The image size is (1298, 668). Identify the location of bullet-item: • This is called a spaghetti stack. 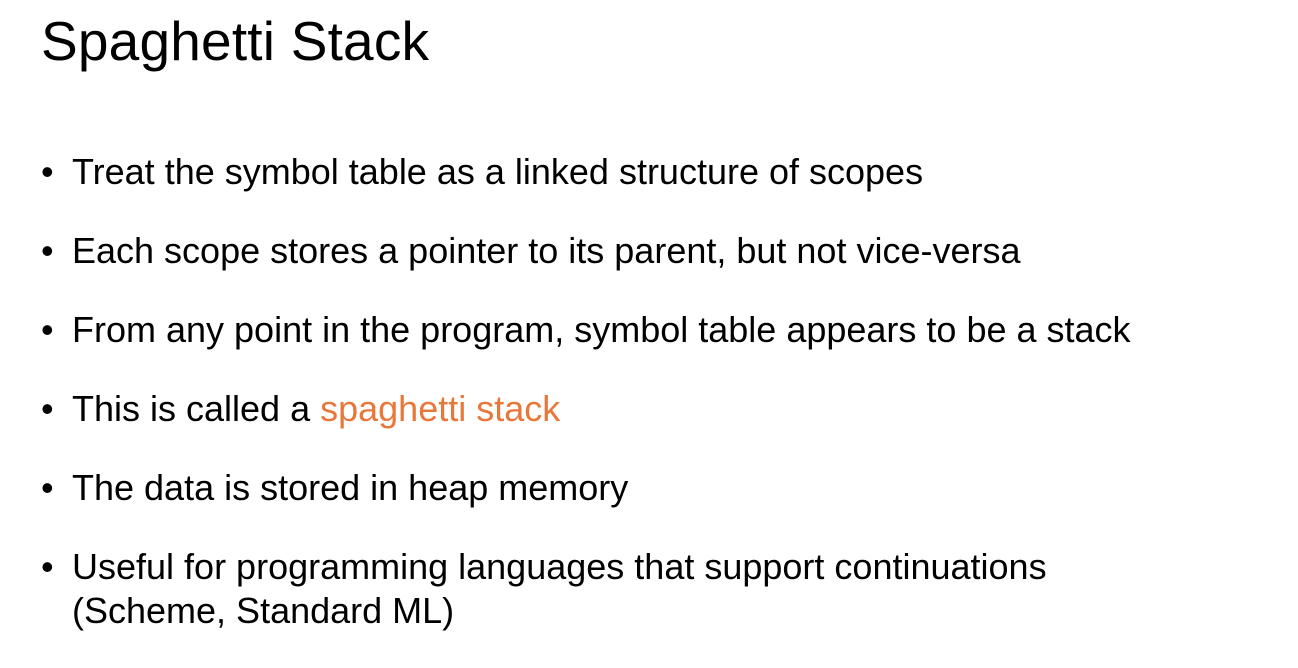
(666, 409).